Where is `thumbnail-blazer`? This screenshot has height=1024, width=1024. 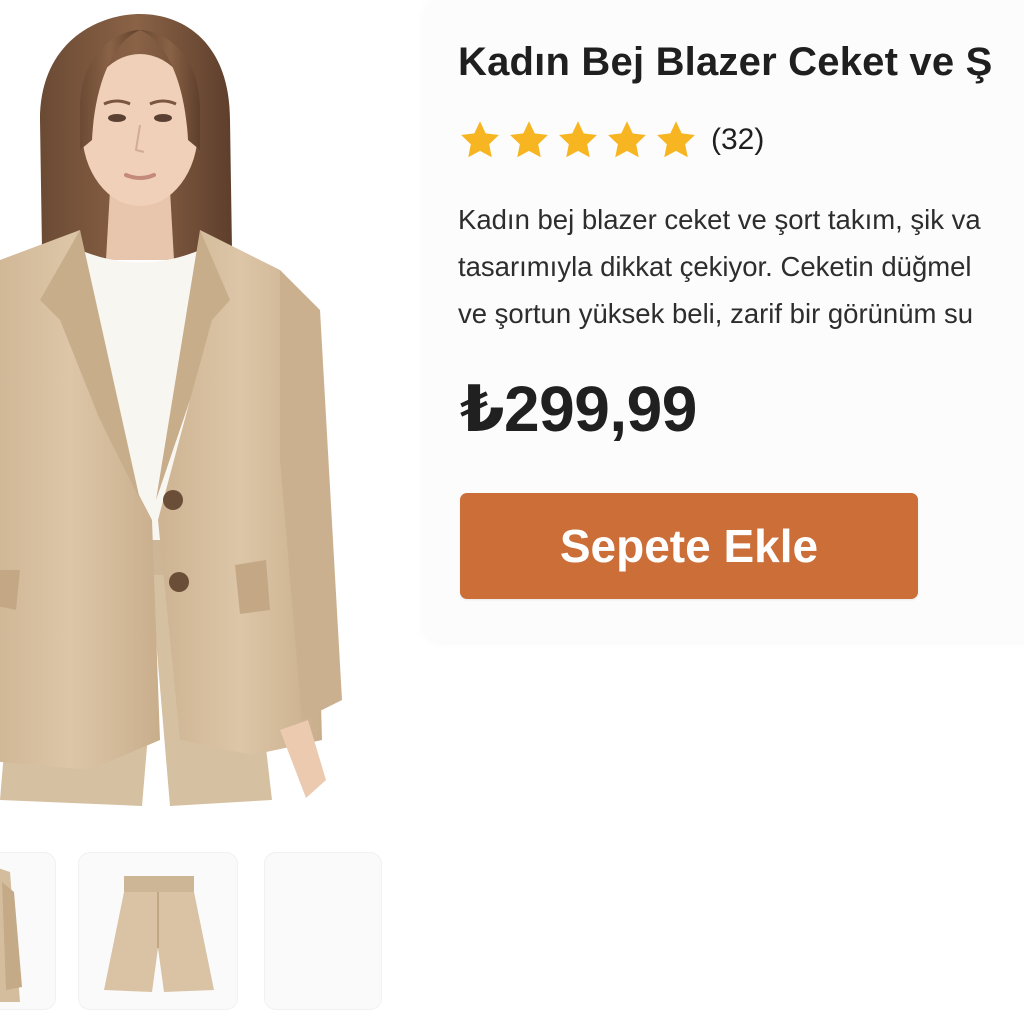 thumbnail-blazer is located at coordinates (28, 931).